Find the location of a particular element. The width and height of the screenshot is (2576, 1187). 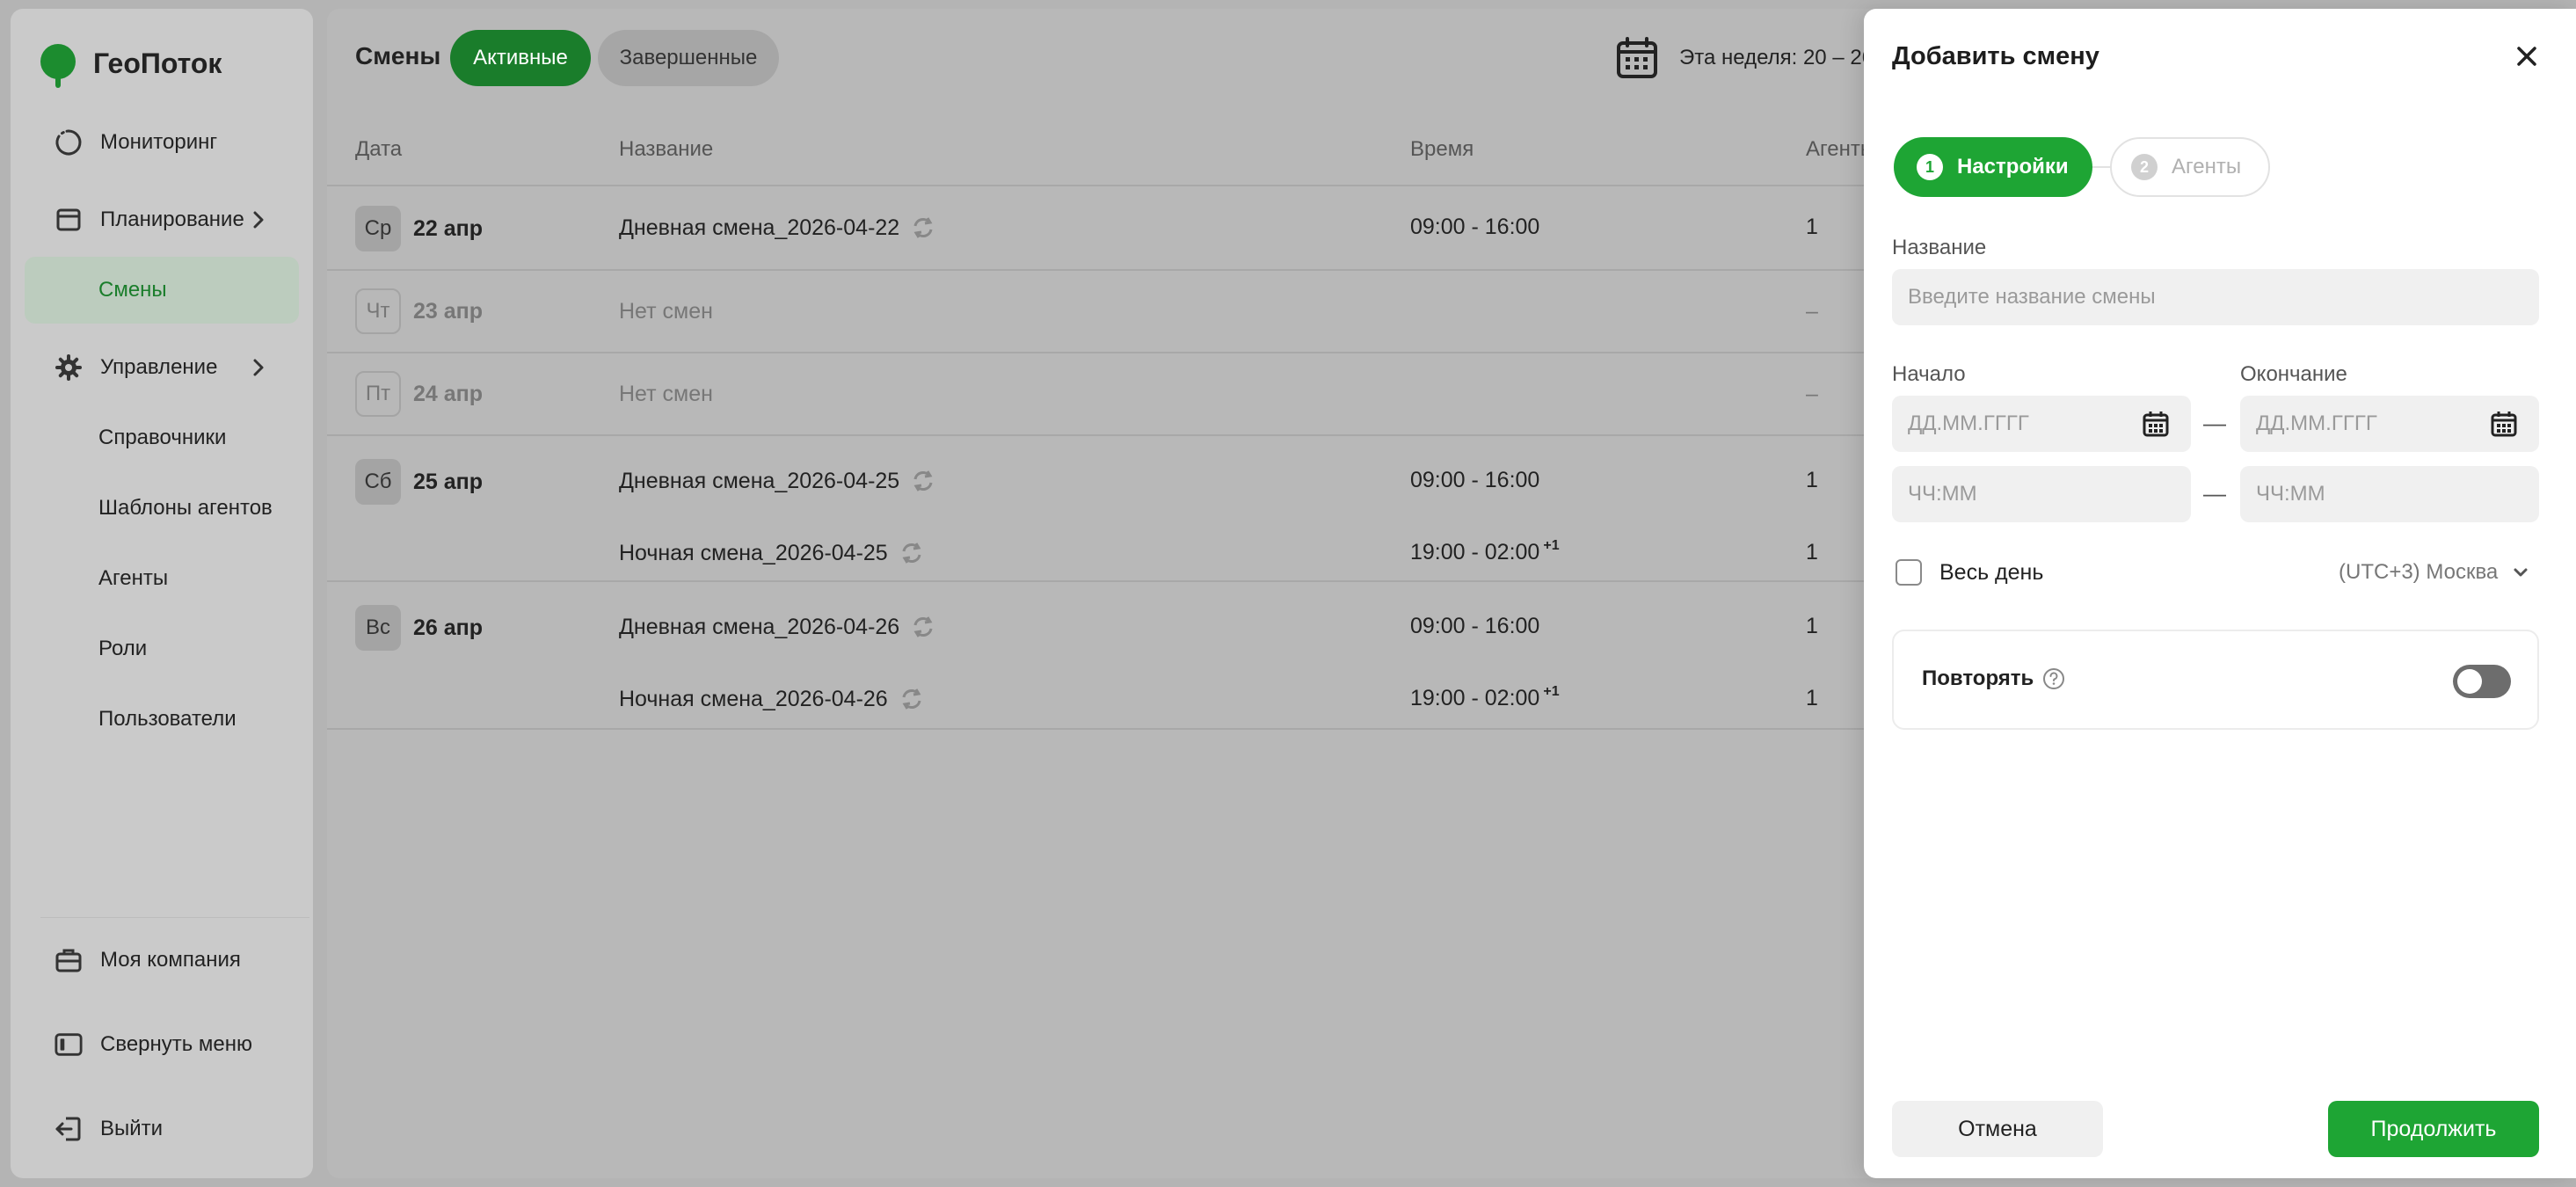

repeat-label-group: Повторять is located at coordinates (1993, 678).